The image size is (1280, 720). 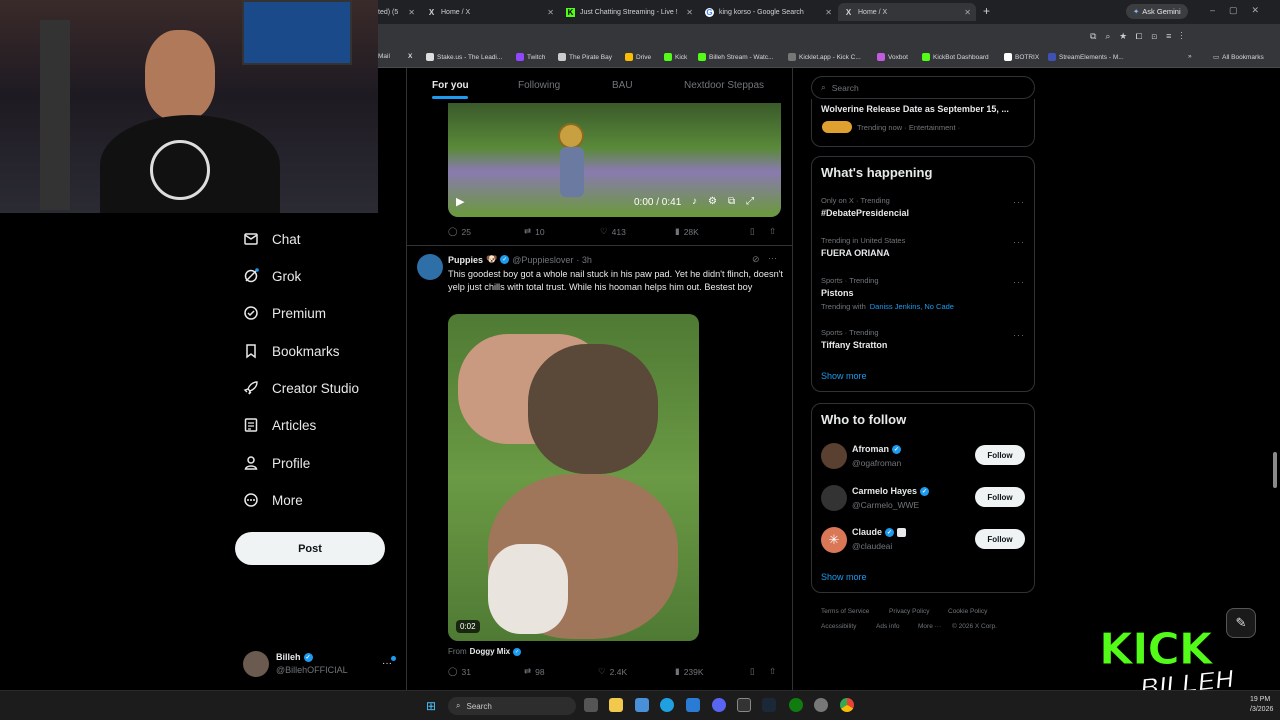 I want to click on tweet-author-handle: @Puppieslover, so click(x=542, y=260).